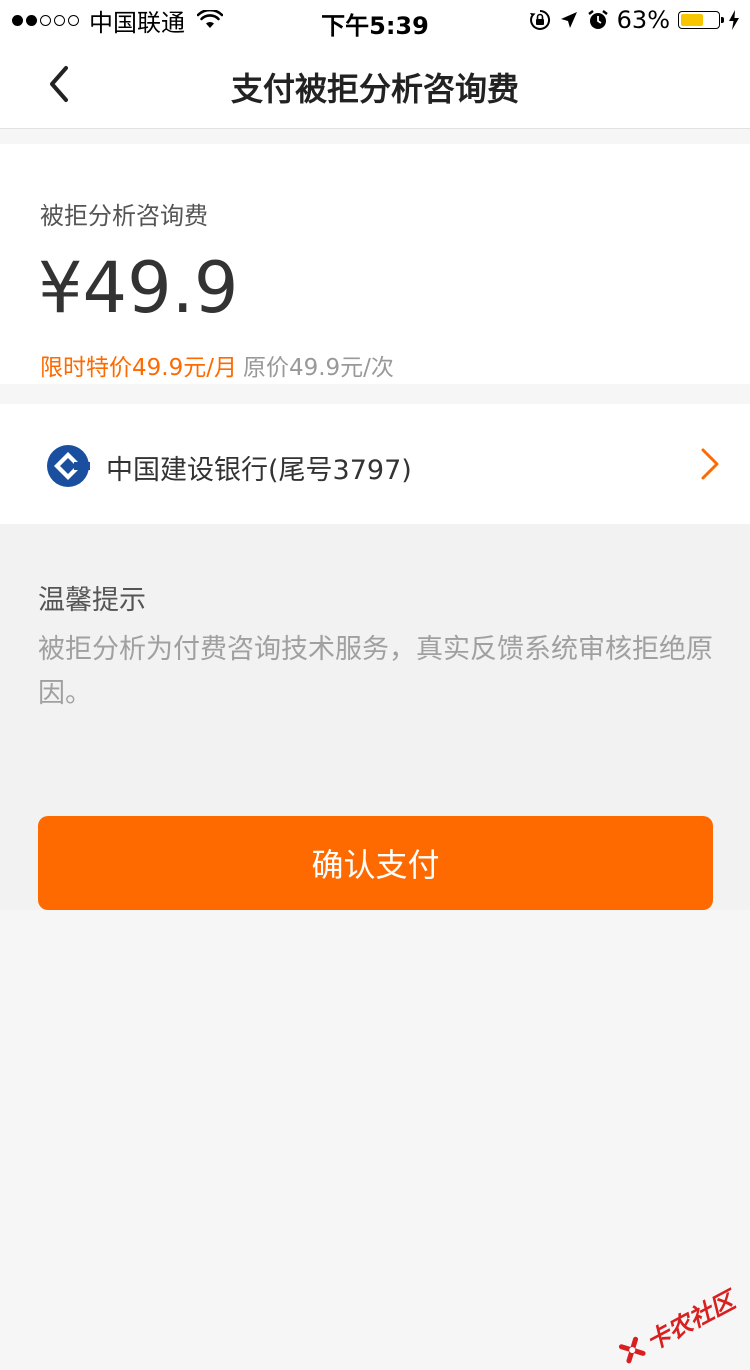  What do you see at coordinates (375, 20) in the screenshot?
I see `status-bar: 中国联通 下午5:39 63%` at bounding box center [375, 20].